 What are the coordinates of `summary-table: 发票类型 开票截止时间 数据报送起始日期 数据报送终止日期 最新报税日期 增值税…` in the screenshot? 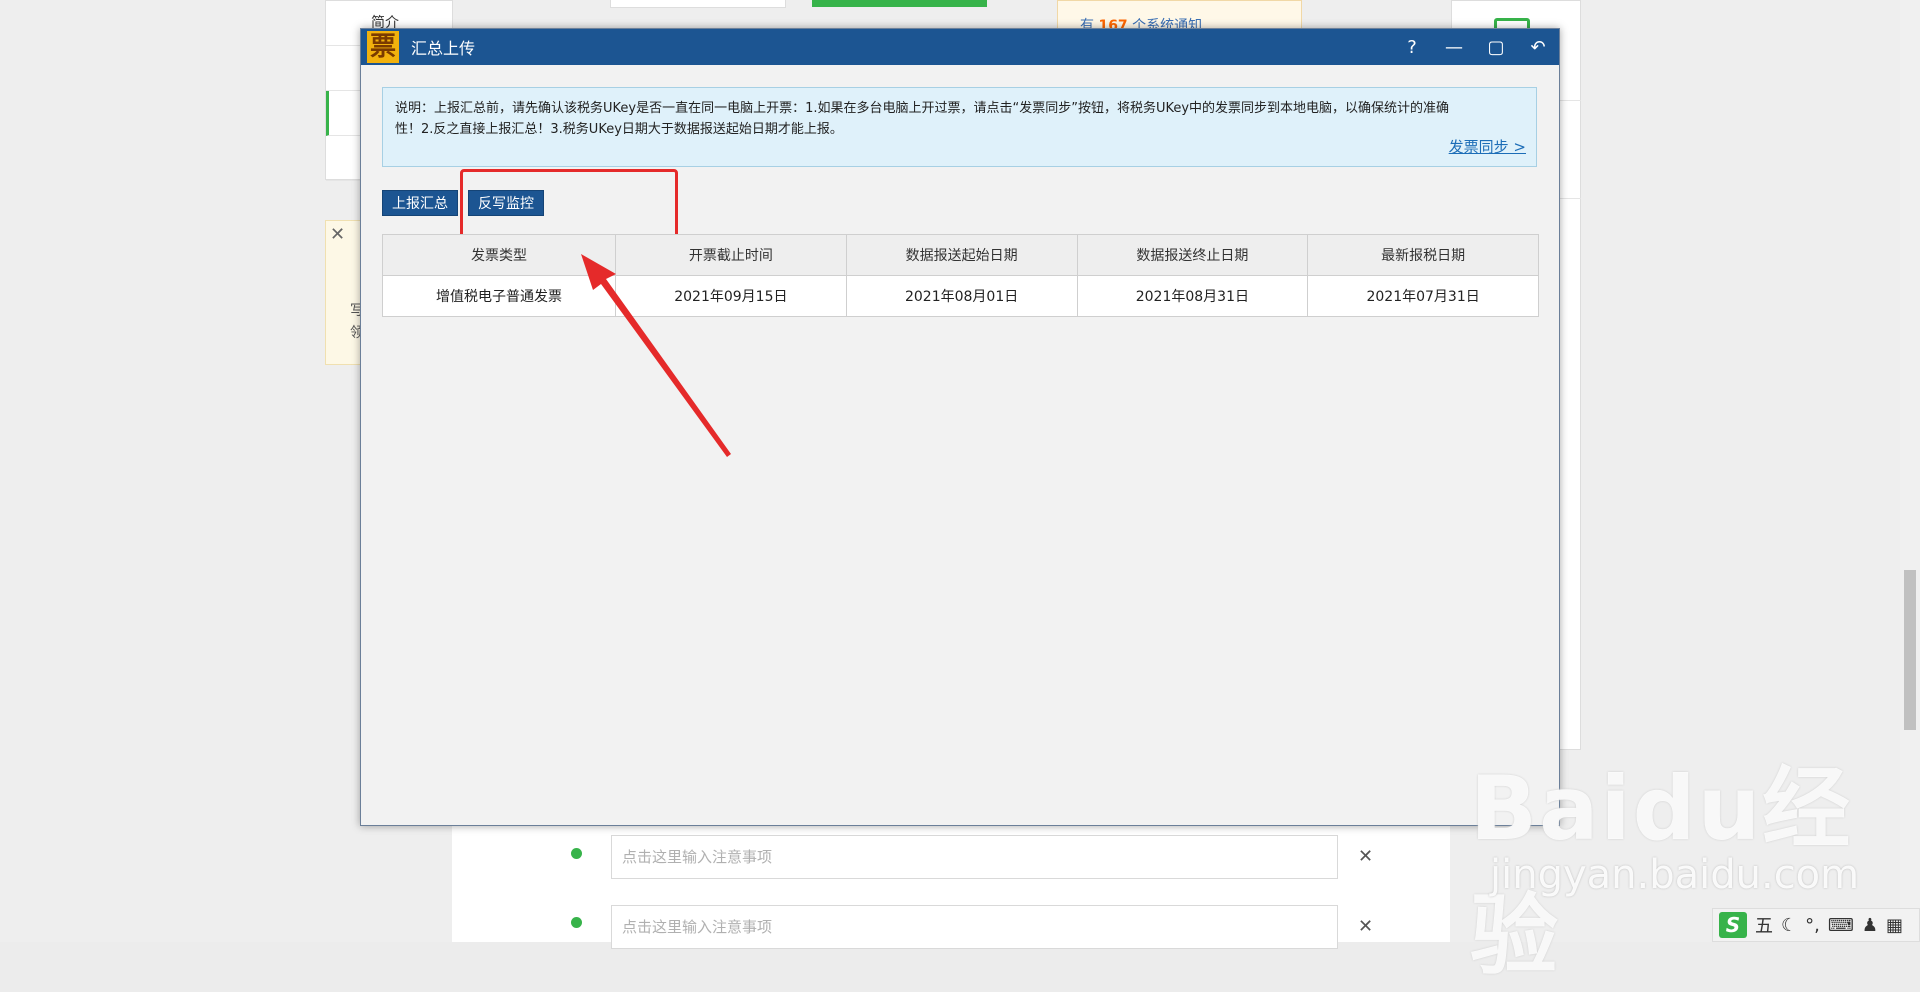 It's located at (960, 275).